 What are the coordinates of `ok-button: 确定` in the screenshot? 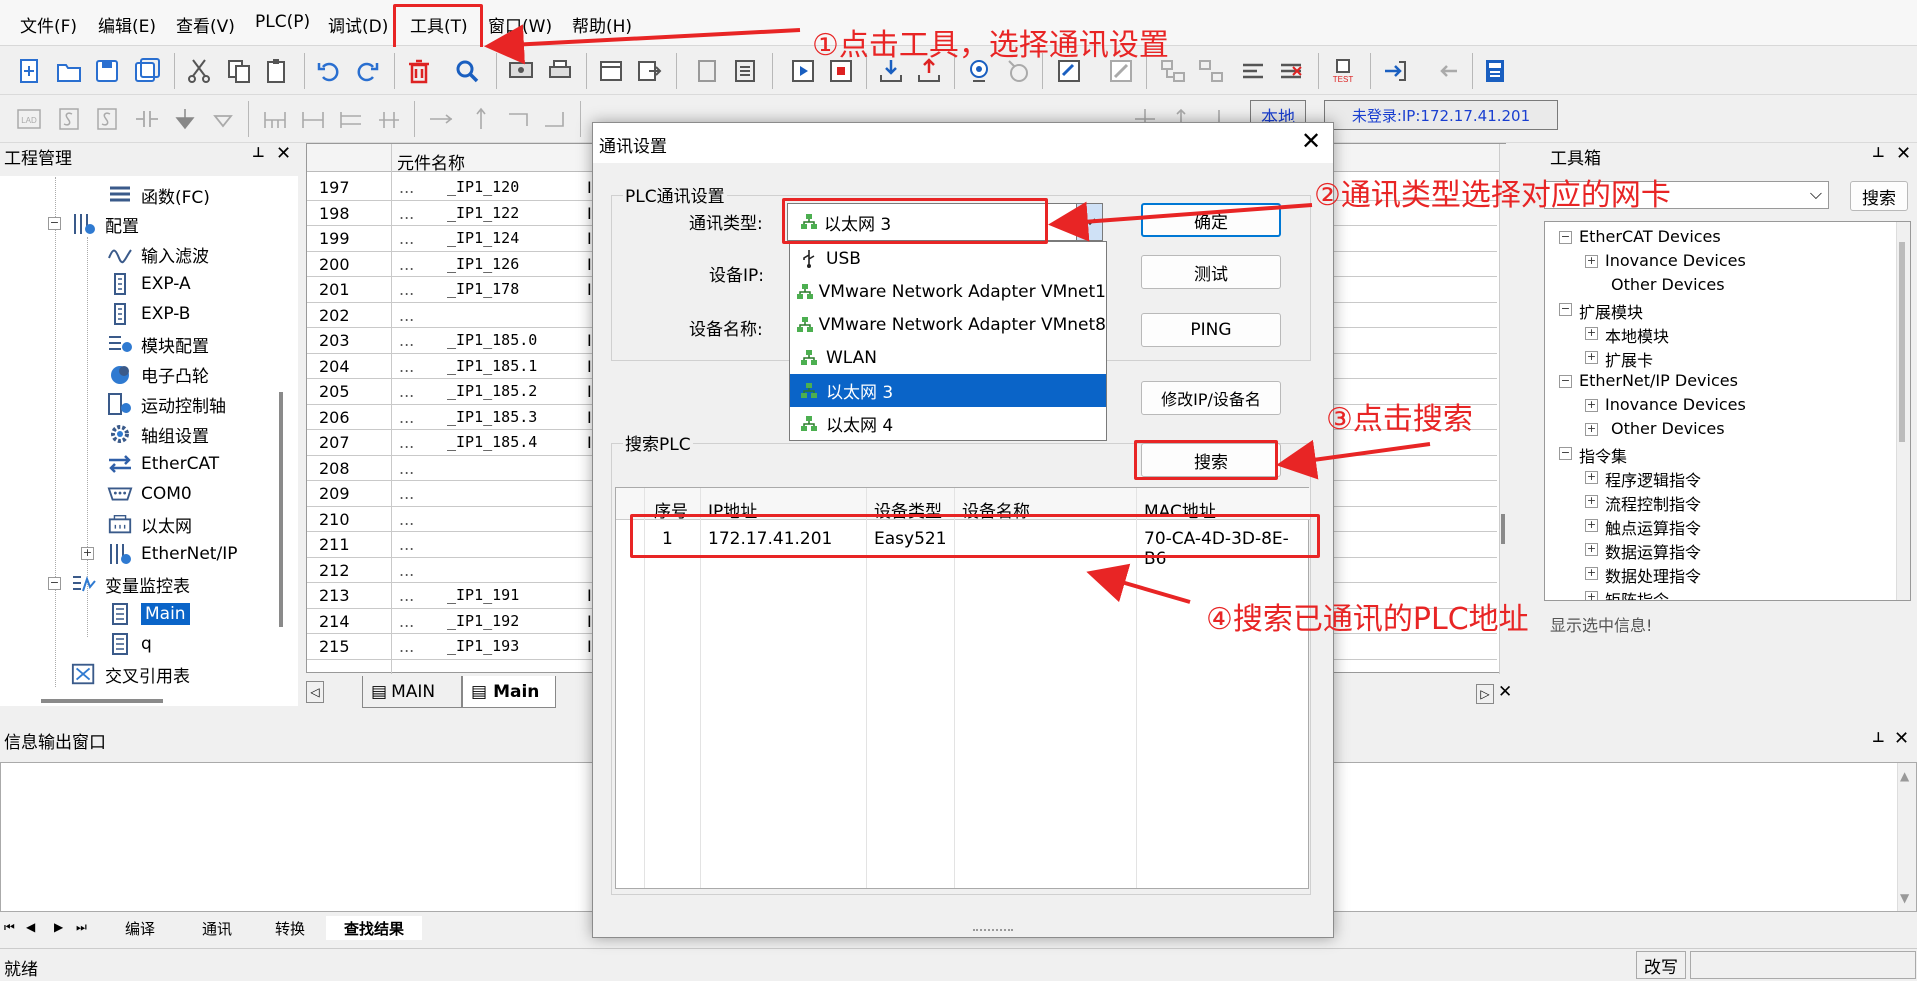 It's located at (1211, 220).